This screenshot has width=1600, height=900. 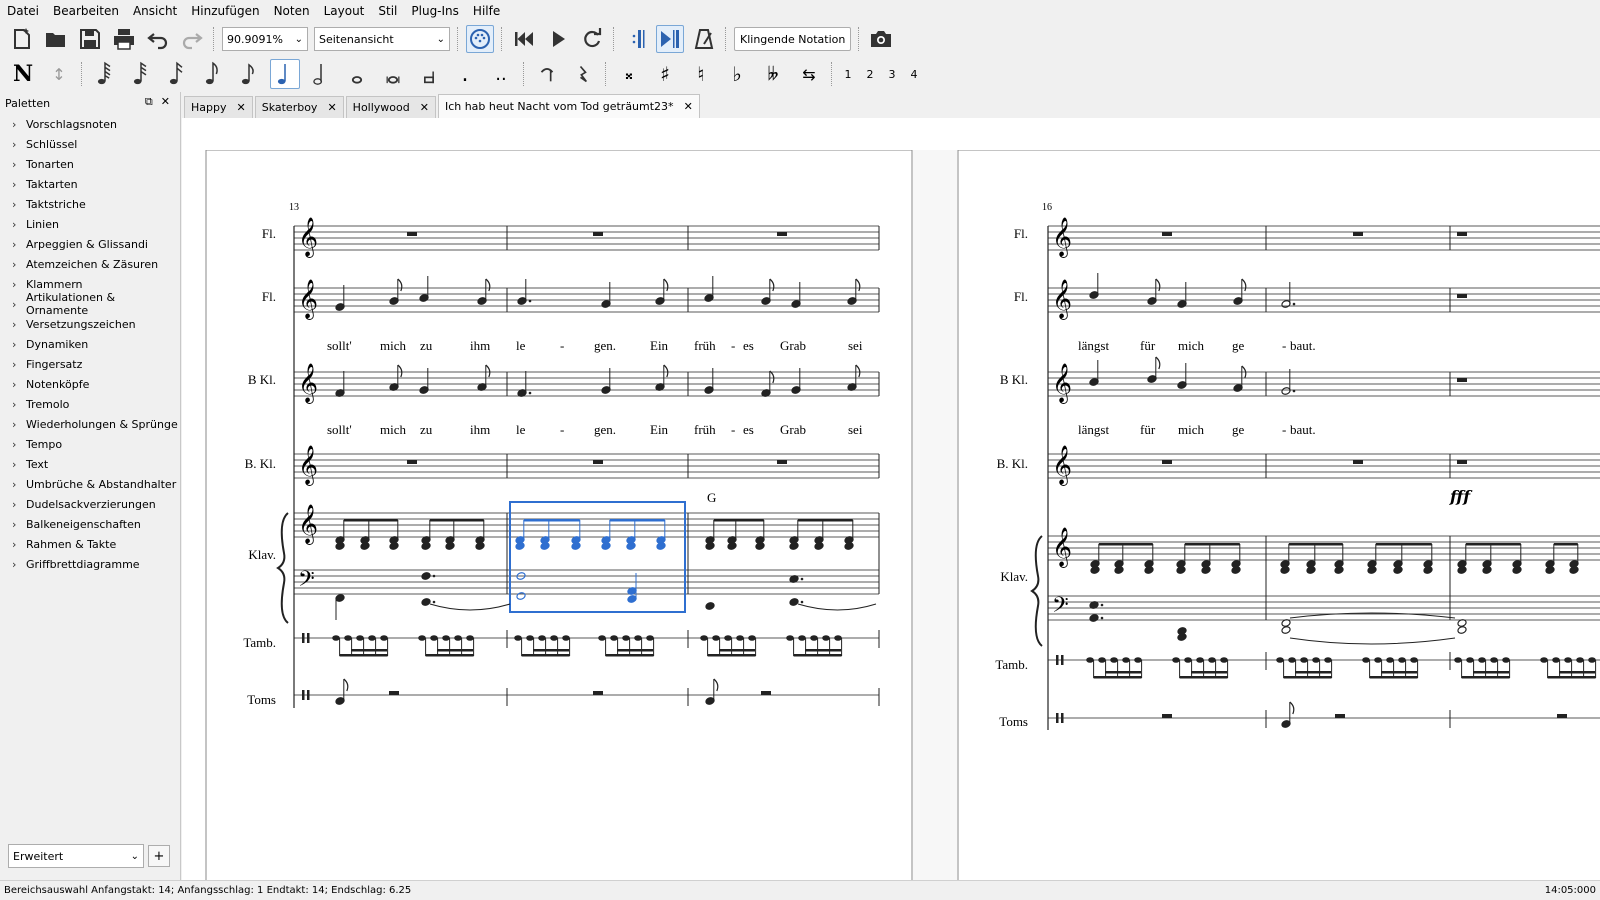 I want to click on palette-item: › Vorschlagsnoten, so click(x=96, y=124).